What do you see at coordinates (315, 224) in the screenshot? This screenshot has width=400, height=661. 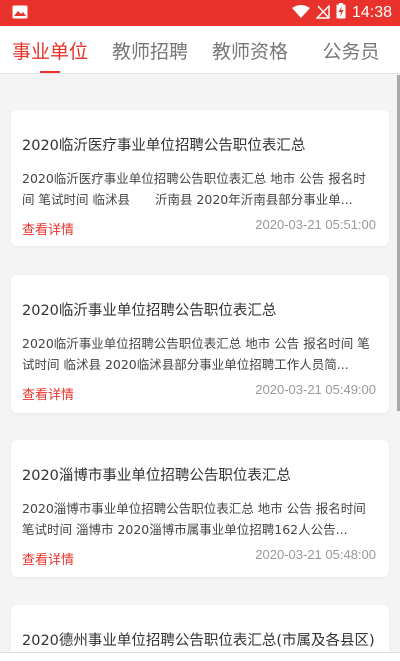 I see `article-date: 2020-03-21 05:51:00` at bounding box center [315, 224].